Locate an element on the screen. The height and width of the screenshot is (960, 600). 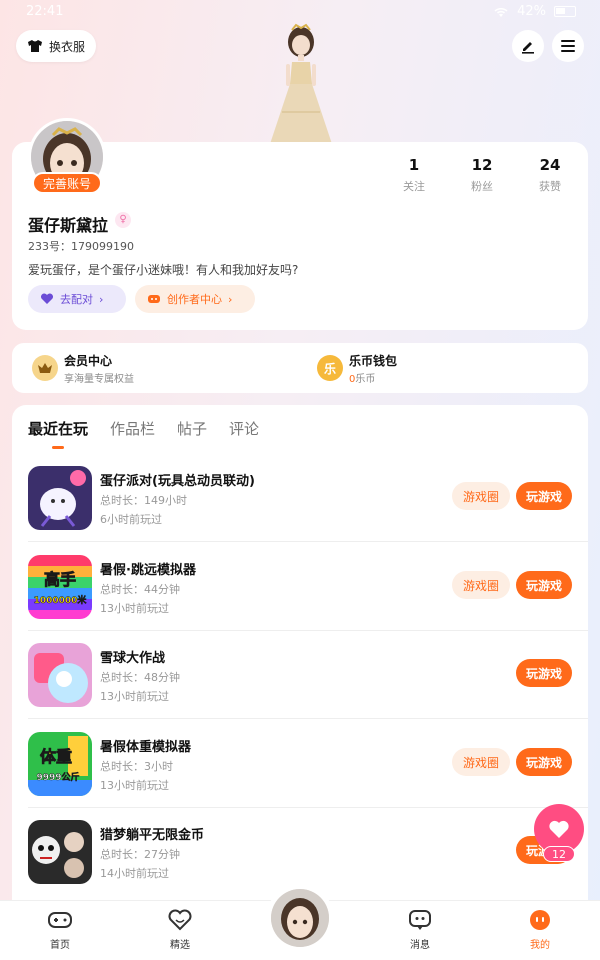
weight-game-icon: 体重 9999公斤 is located at coordinates (60, 764).